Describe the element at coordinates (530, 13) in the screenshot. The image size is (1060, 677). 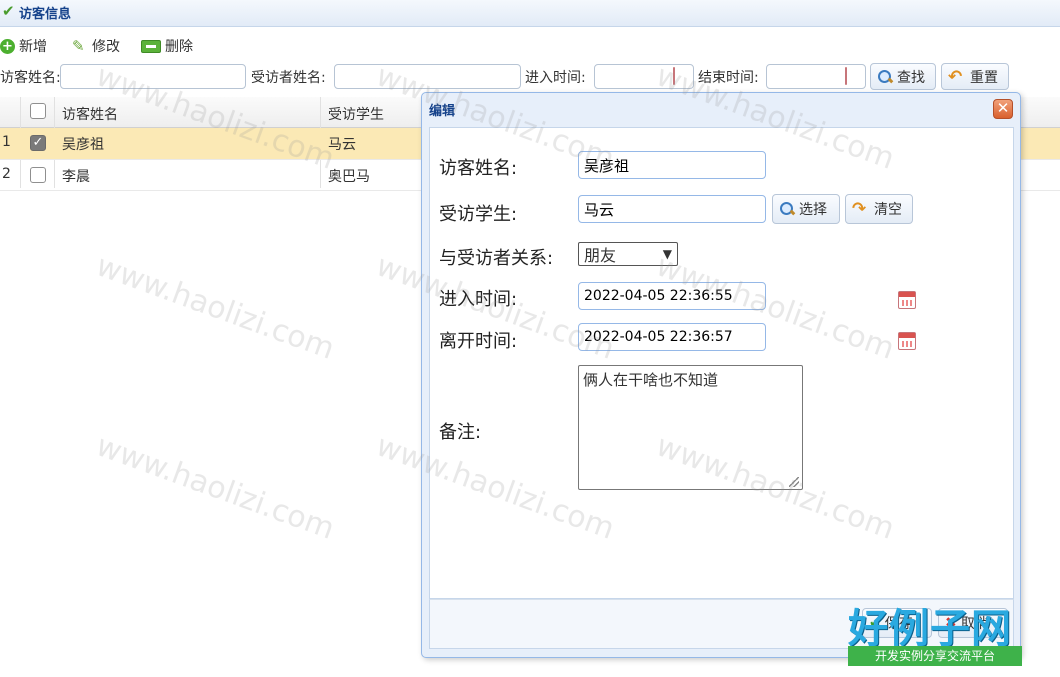
I see `panel-header` at that location.